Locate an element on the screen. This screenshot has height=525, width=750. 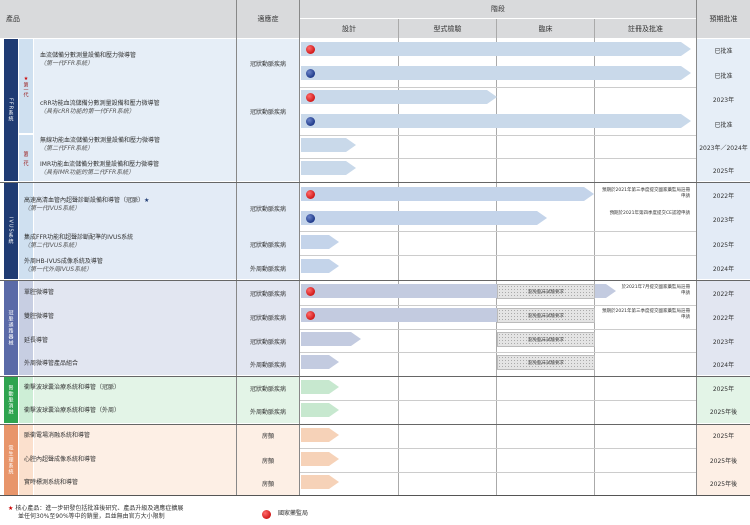
note-nmpa-q3-b: 預期於2021年第三季度提交國家藥監局註冊申請 is located at coordinates (646, 314).